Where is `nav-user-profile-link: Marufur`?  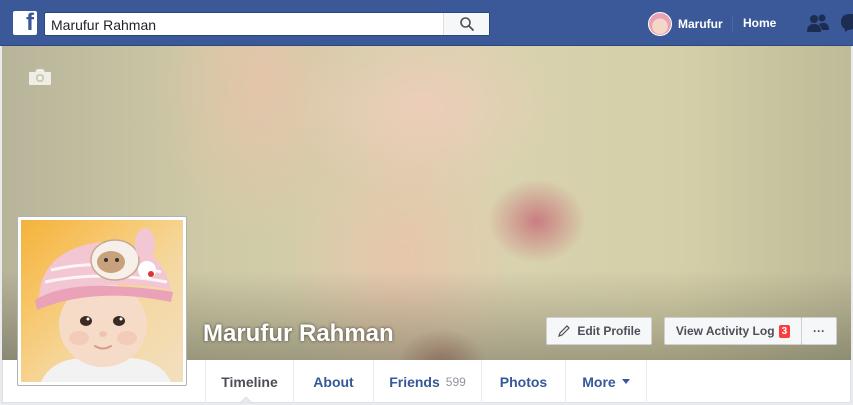
nav-user-profile-link: Marufur is located at coordinates (685, 24).